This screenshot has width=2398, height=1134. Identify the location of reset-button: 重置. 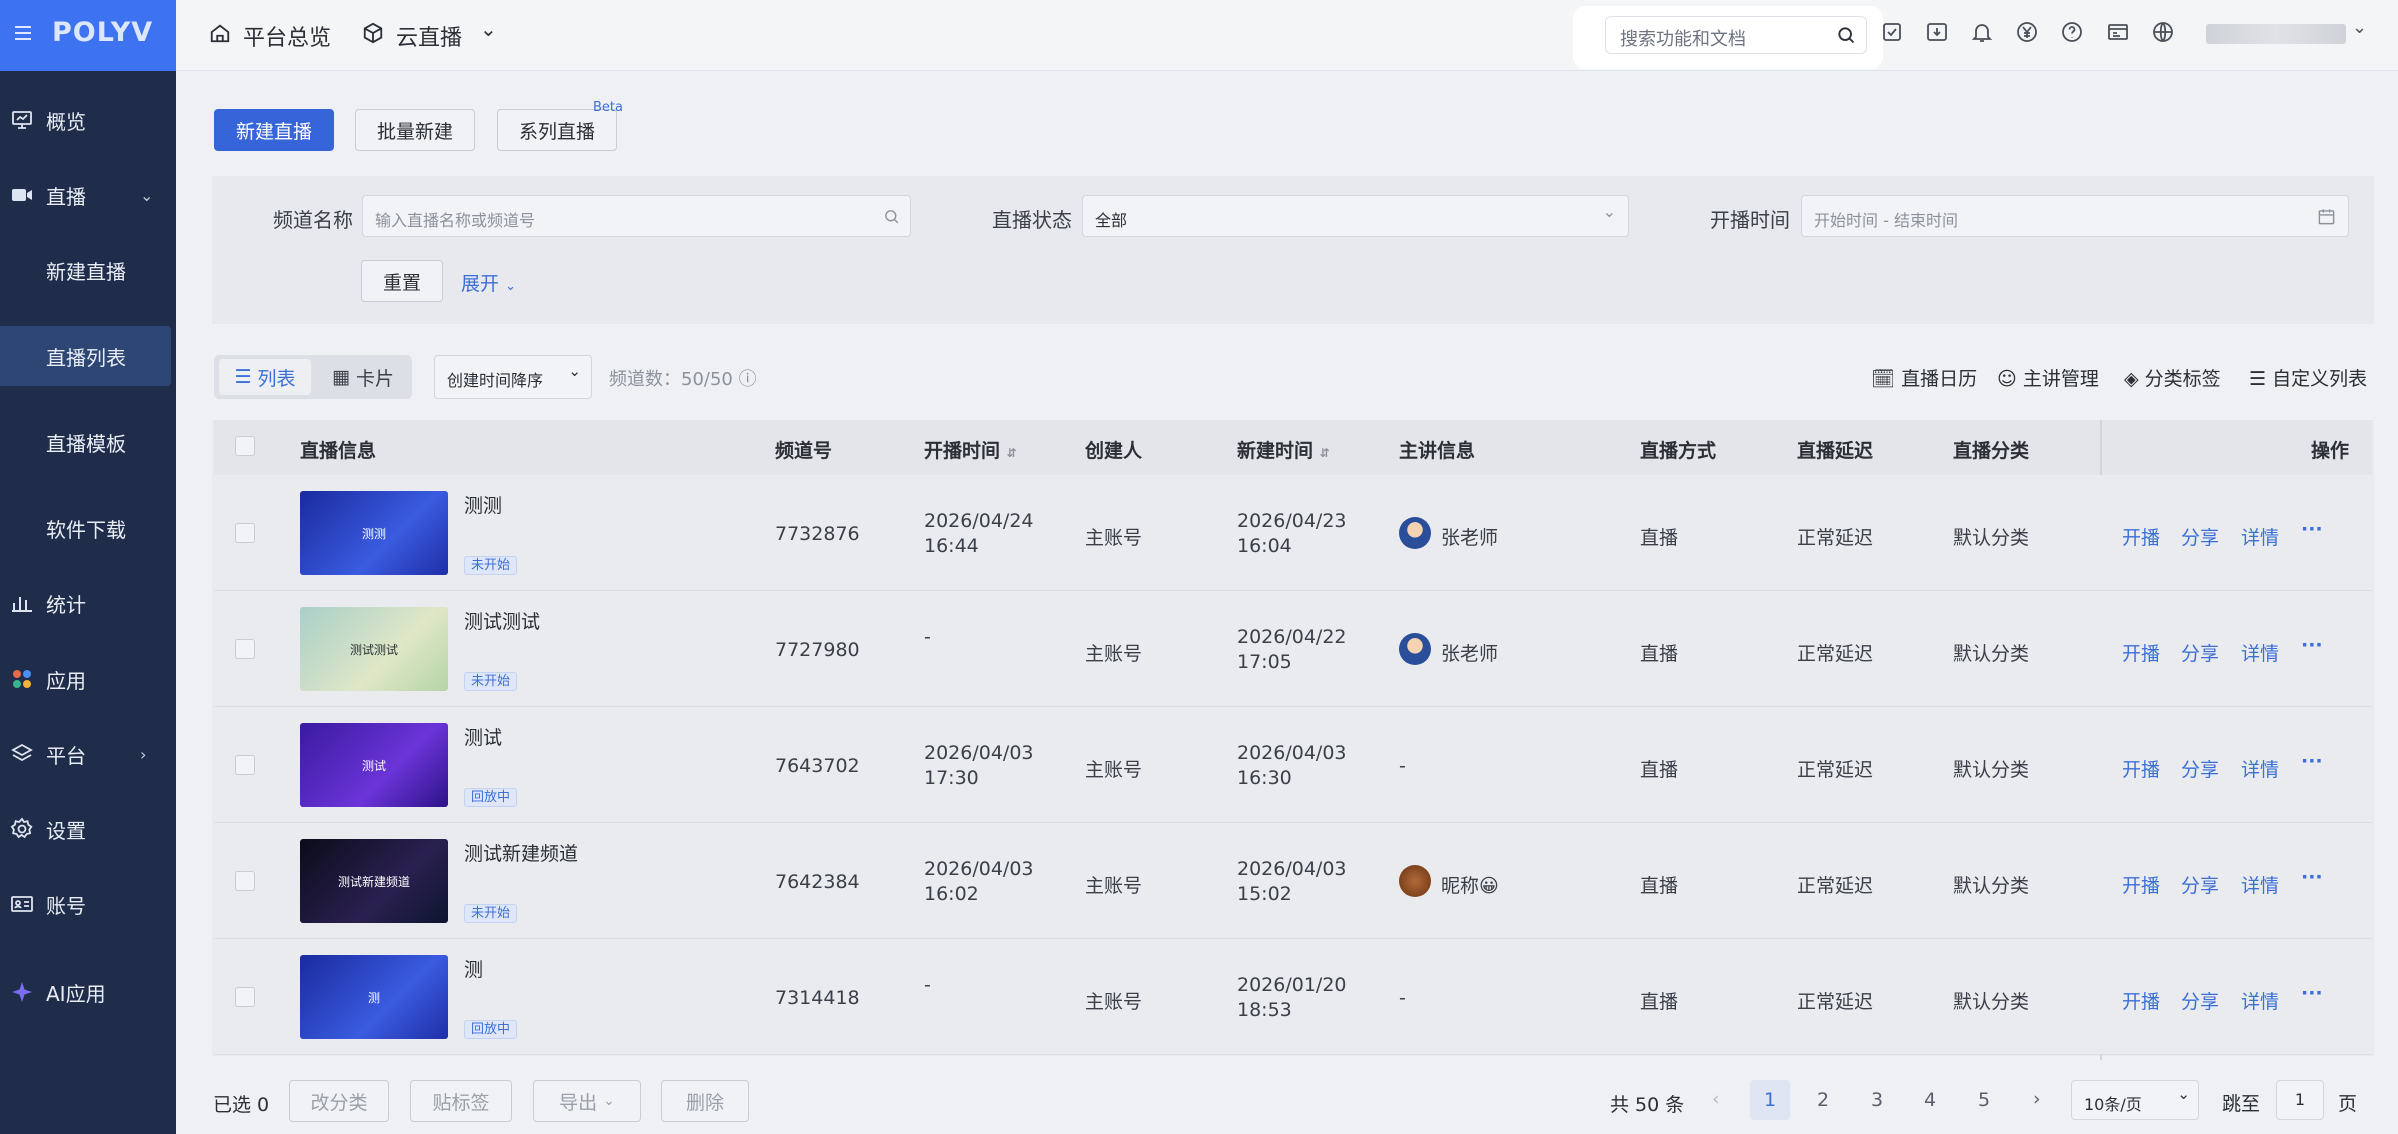
(402, 281).